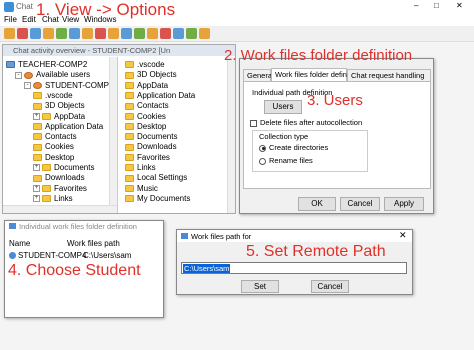 The image size is (474, 350). I want to click on radio-selected-icon, so click(262, 148).